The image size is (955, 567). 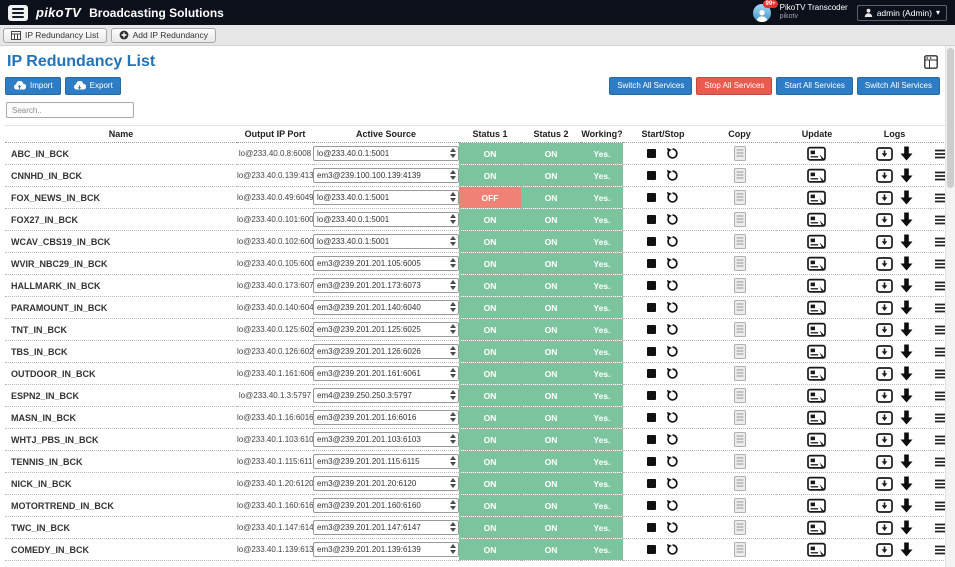 I want to click on active-source-select: em3@239.201.201.105:6005, so click(x=386, y=264).